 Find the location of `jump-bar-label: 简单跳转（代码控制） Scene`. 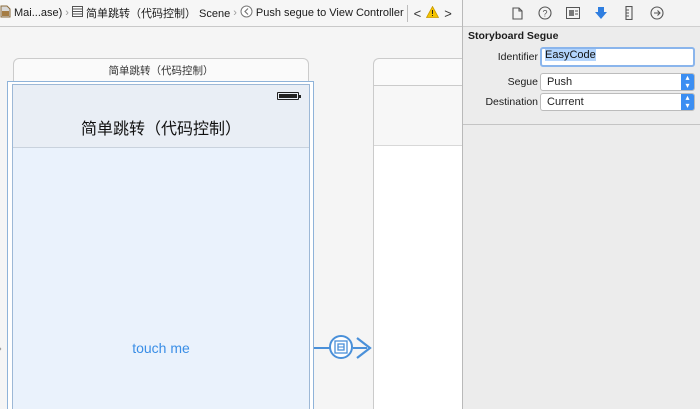

jump-bar-label: 简单跳转（代码控制） Scene is located at coordinates (158, 14).